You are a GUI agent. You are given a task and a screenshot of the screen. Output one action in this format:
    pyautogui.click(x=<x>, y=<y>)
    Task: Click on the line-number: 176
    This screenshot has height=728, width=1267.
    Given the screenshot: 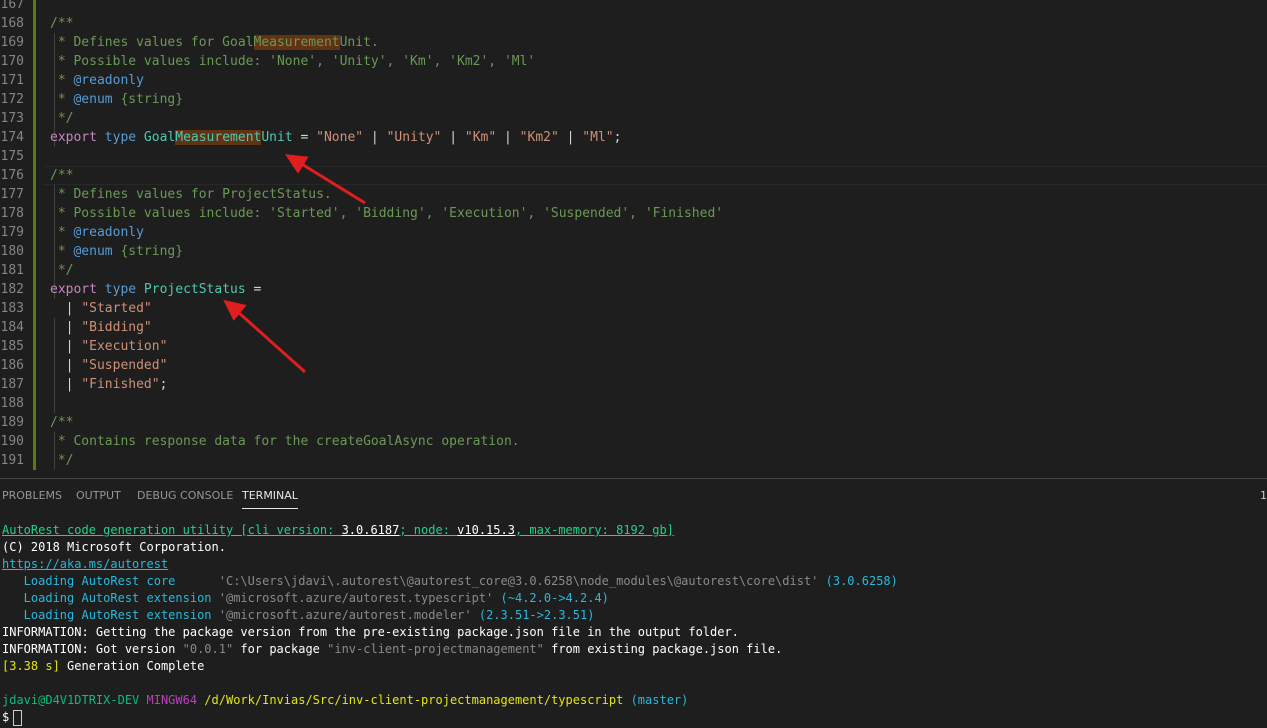 What is the action you would take?
    pyautogui.click(x=12, y=175)
    